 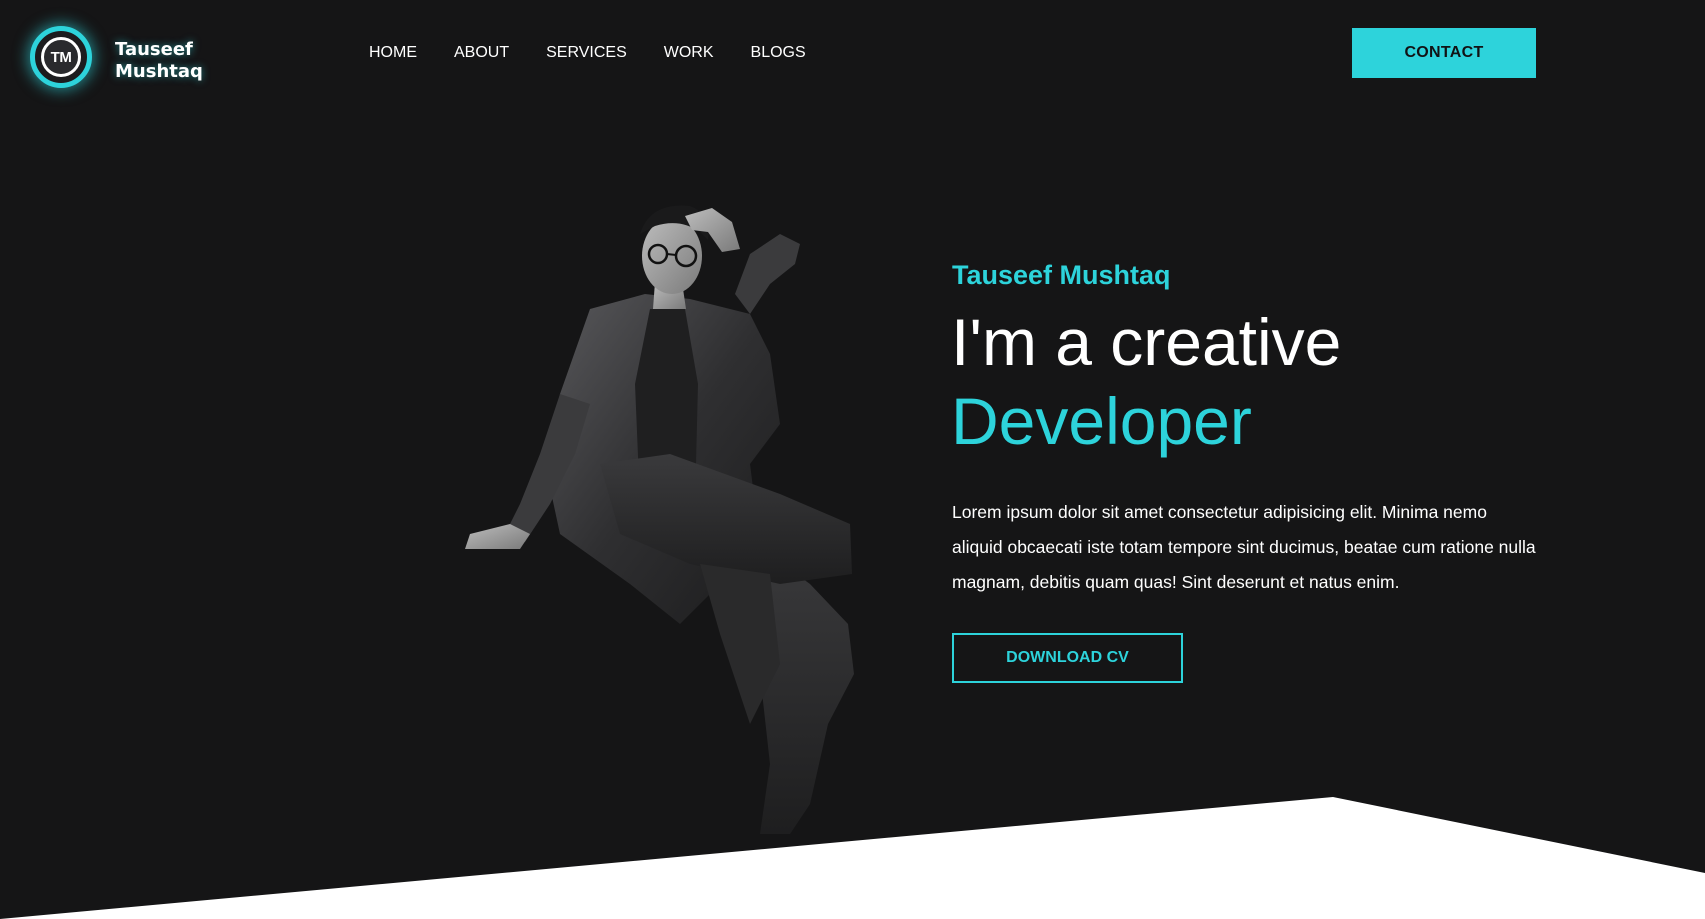 I want to click on logo-monogram: TM, so click(x=61, y=57).